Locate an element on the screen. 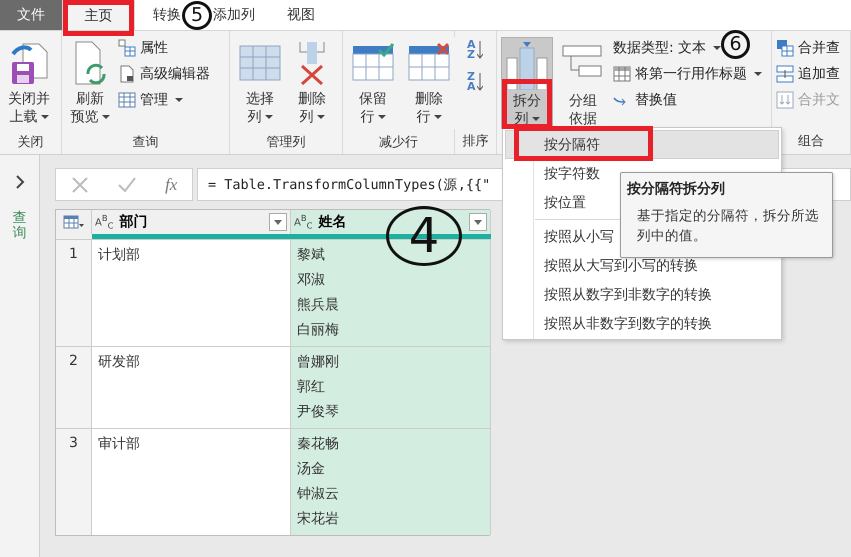  row-number: 1 is located at coordinates (74, 292).